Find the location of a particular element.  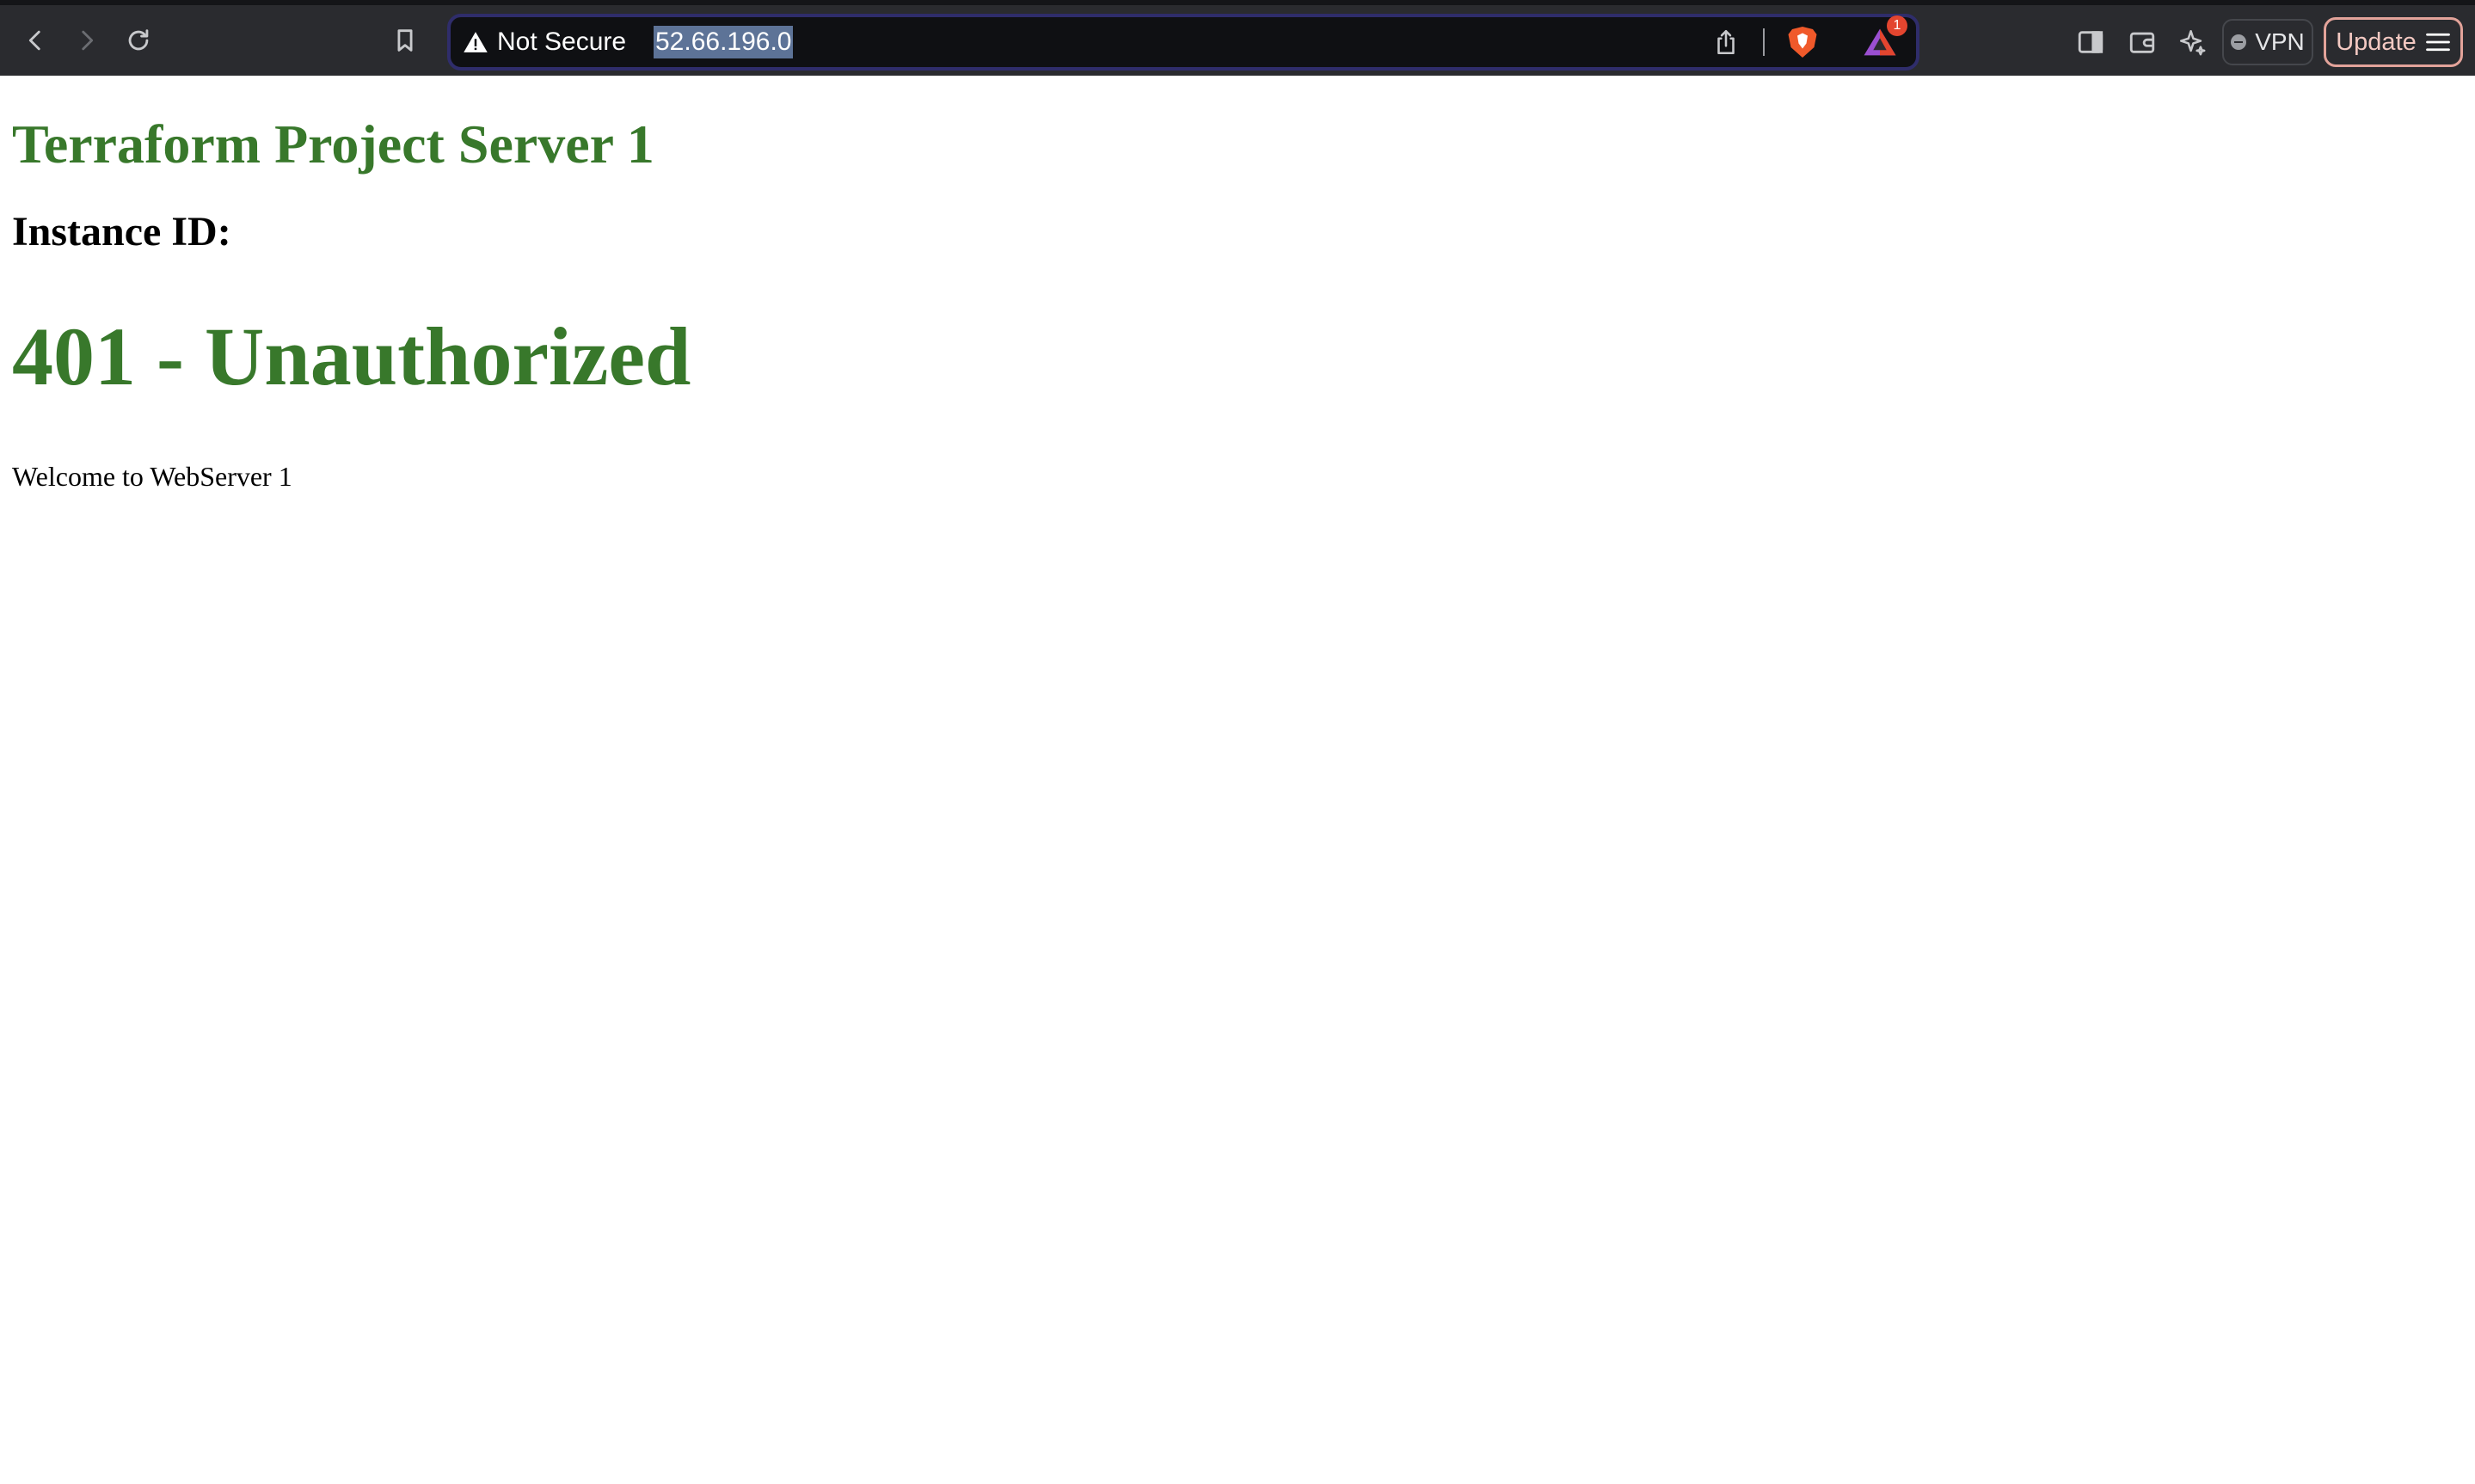

address-bar-separator is located at coordinates (1764, 42).